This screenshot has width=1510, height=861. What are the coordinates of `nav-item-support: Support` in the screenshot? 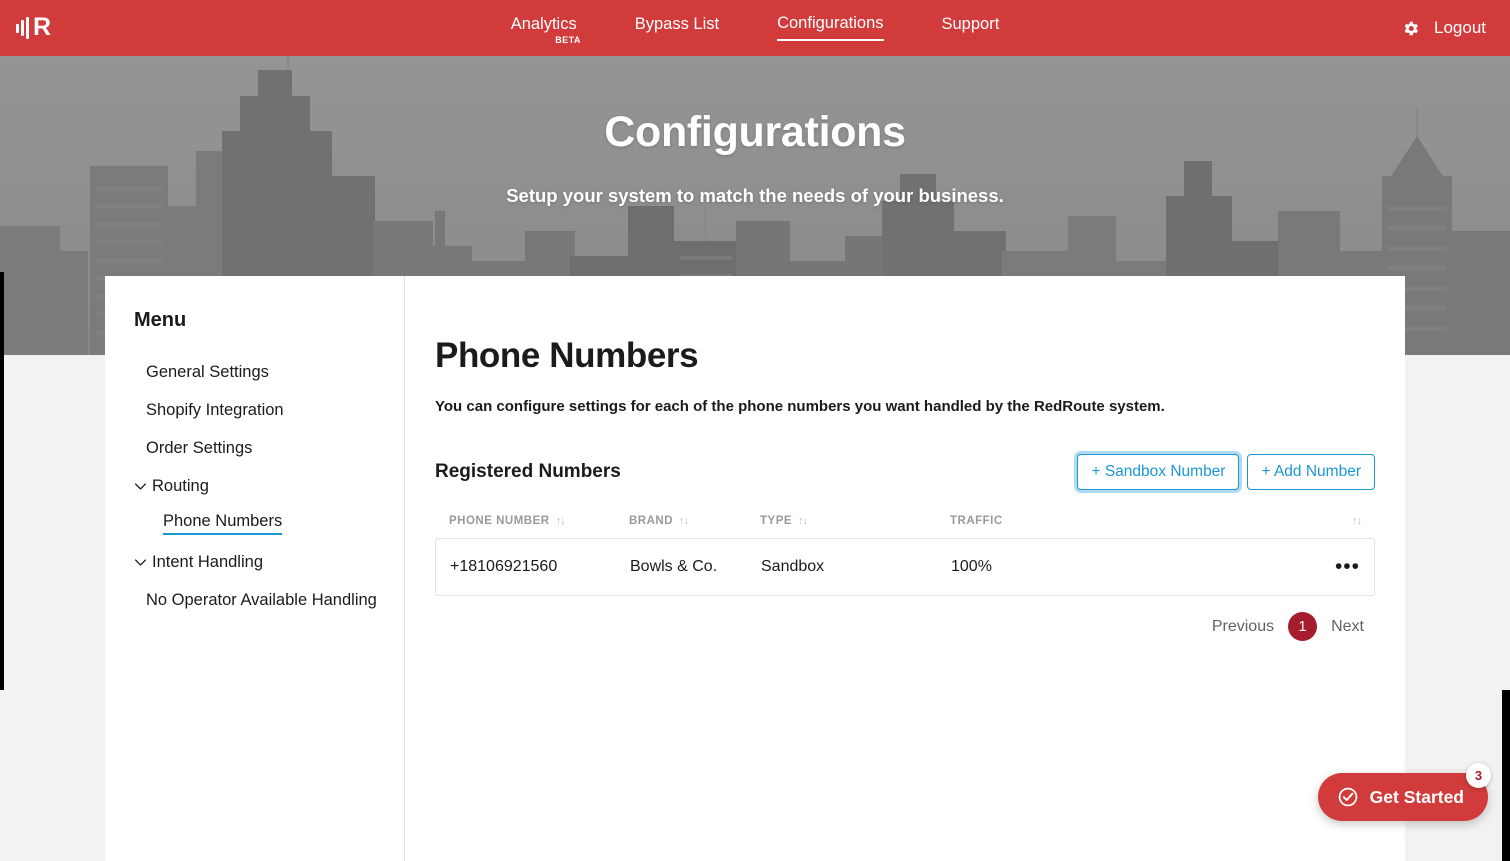 It's located at (971, 28).